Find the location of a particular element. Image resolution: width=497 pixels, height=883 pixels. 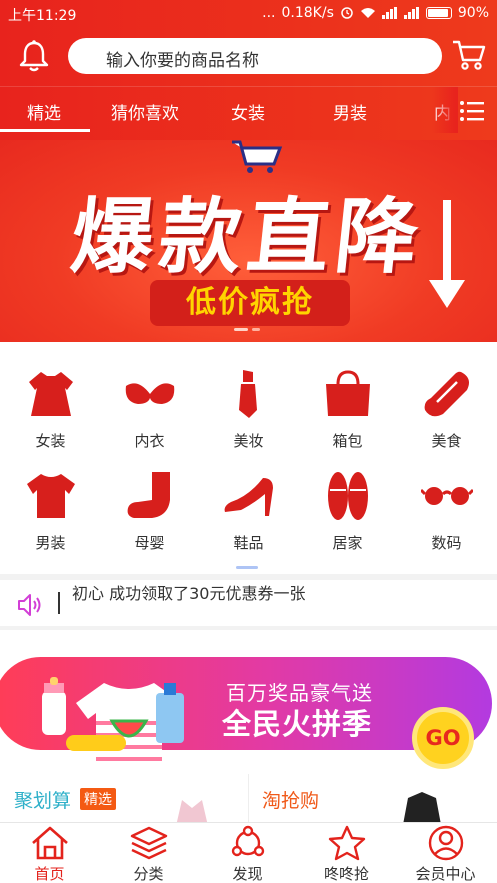

section-juhuasuan-title: 聚划算 is located at coordinates (42, 799).